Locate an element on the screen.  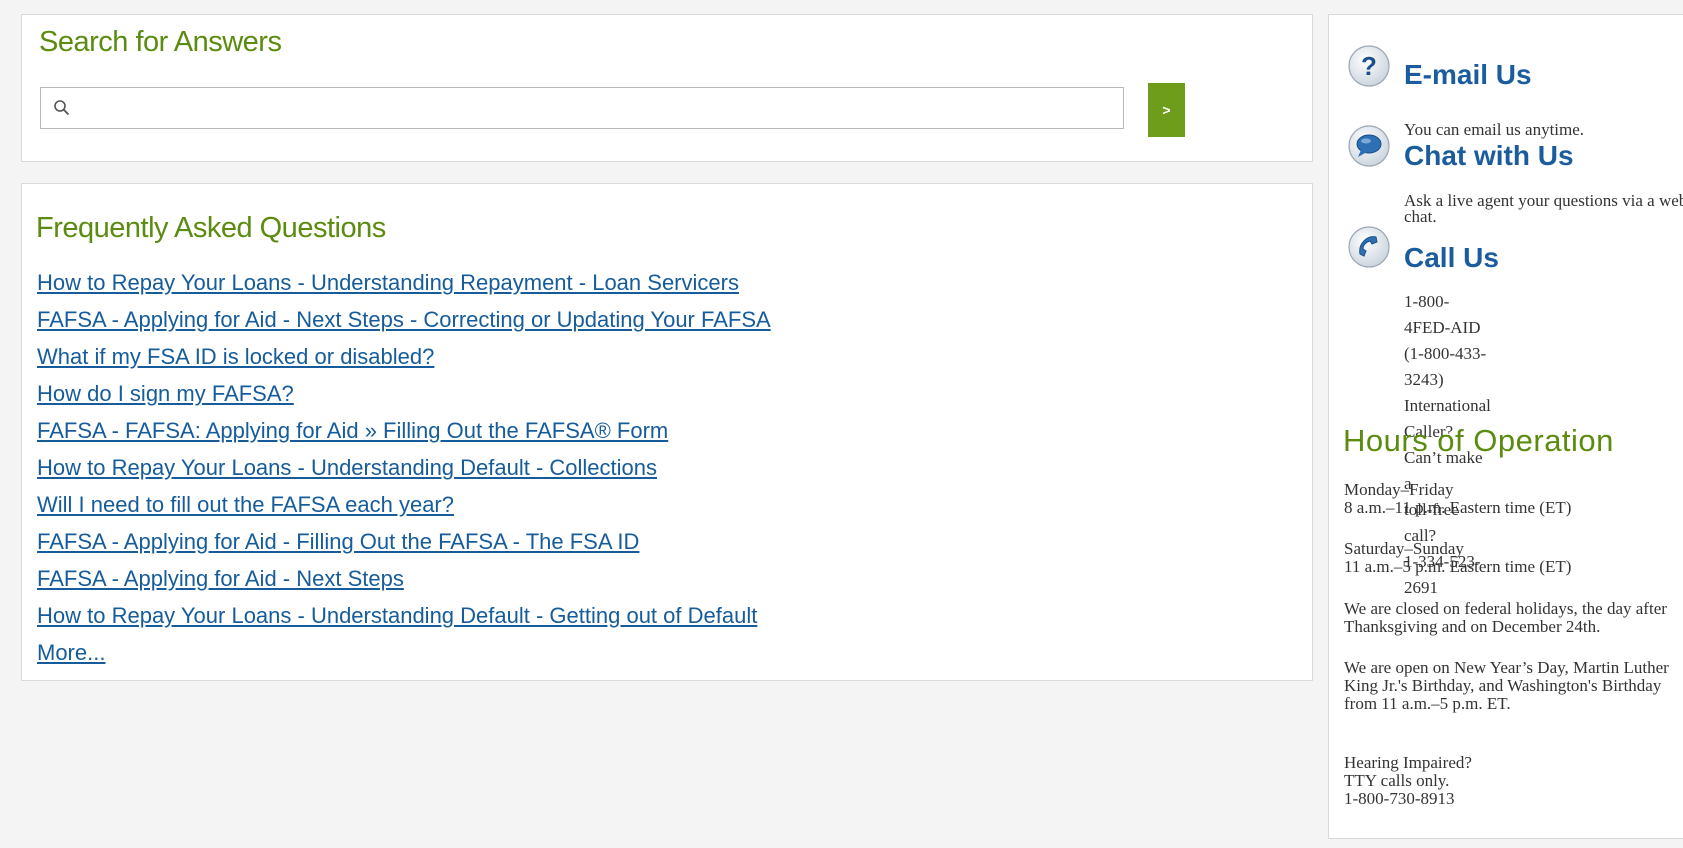
question-mark-icon: ? is located at coordinates (1369, 66).